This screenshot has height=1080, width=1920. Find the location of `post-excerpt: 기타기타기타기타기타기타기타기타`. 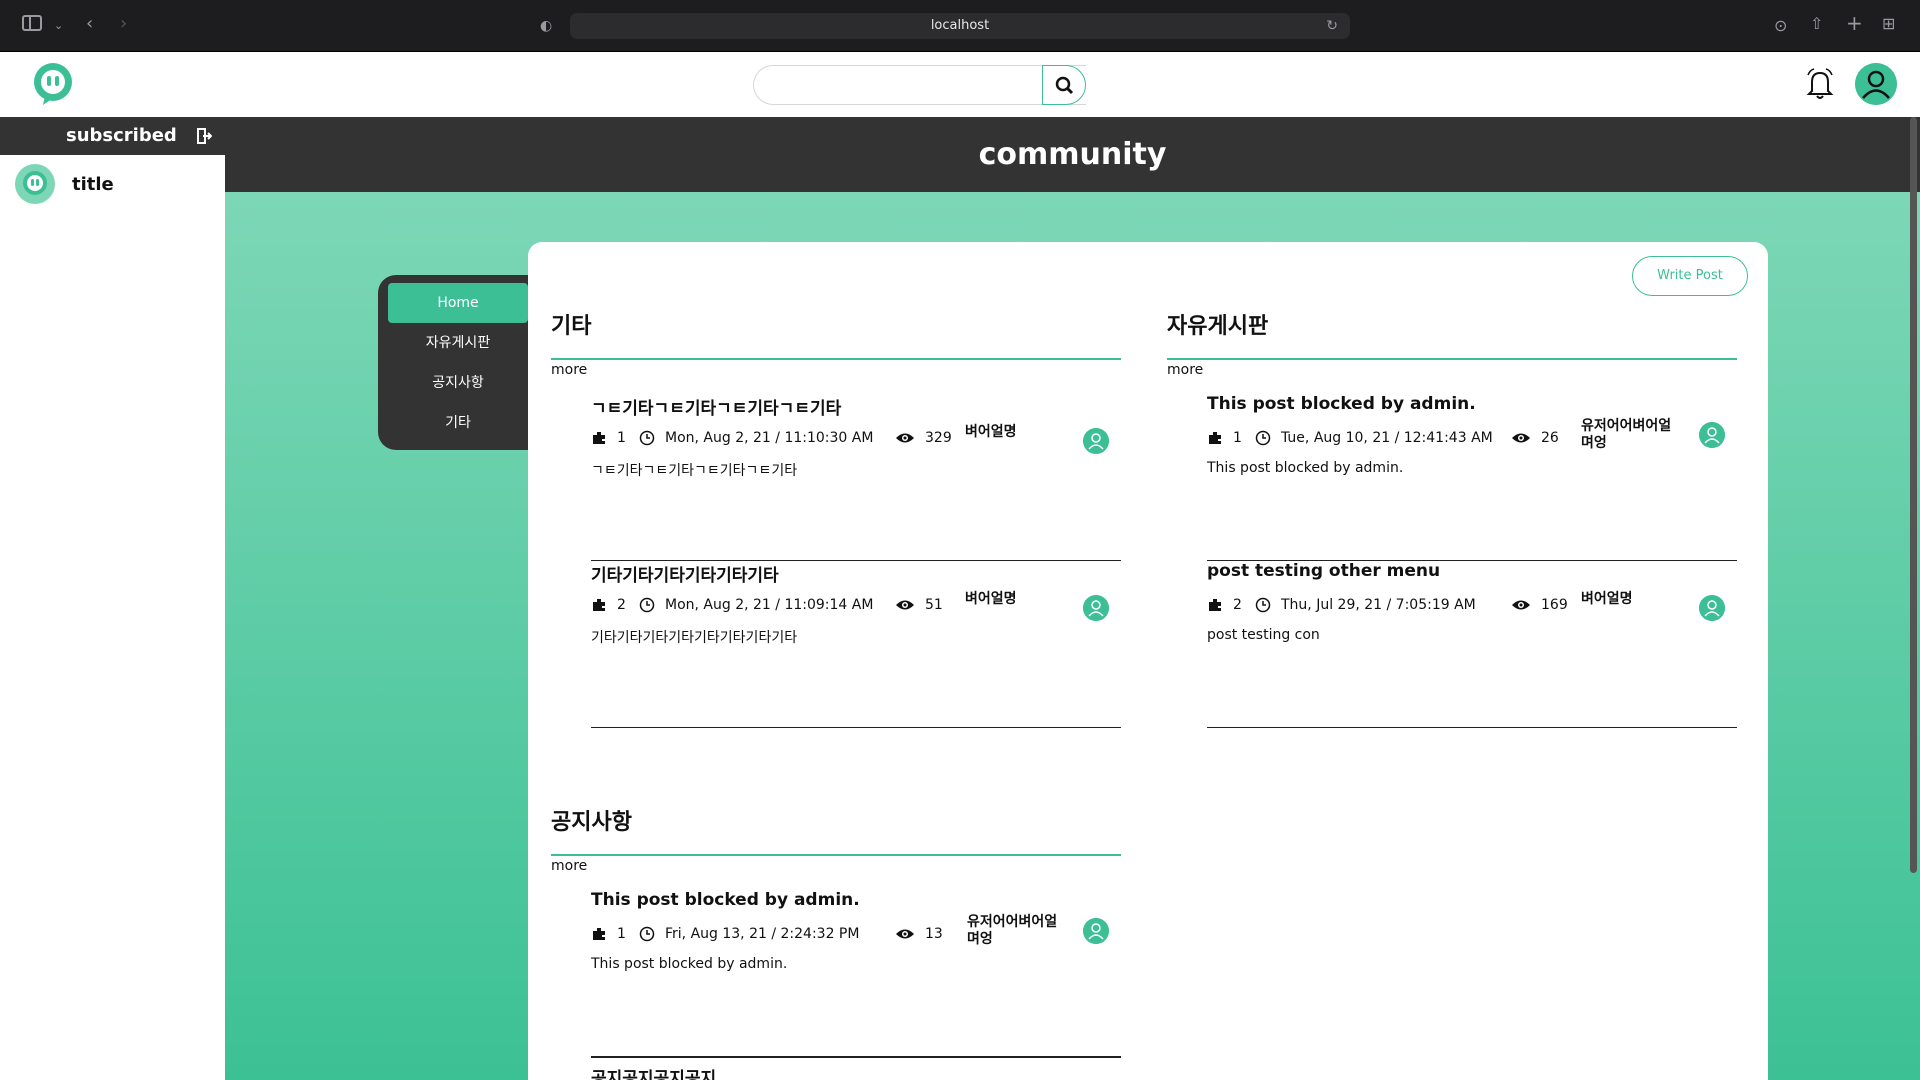

post-excerpt: 기타기타기타기타기타기타기타기타 is located at coordinates (694, 638).